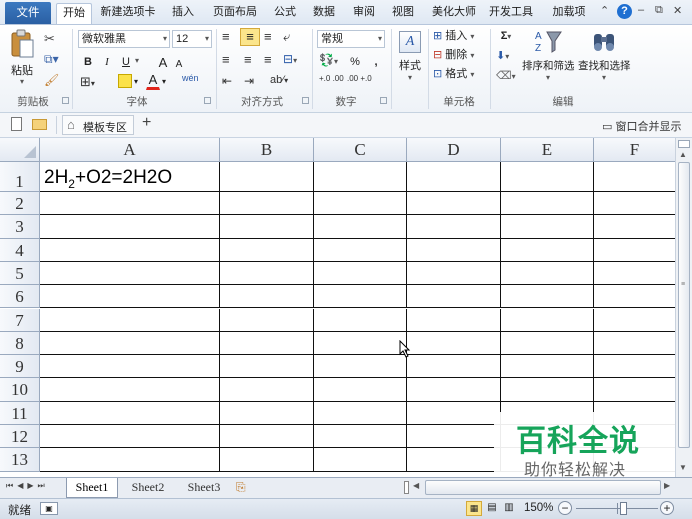 The image size is (692, 519). I want to click on number-format-combo: 常规 ▾, so click(351, 39).